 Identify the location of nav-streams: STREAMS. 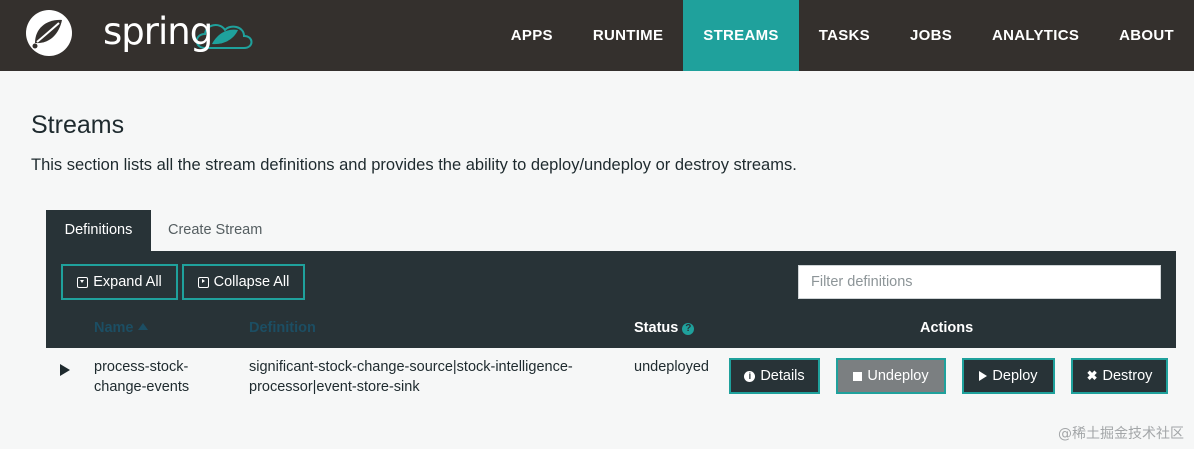
(741, 35).